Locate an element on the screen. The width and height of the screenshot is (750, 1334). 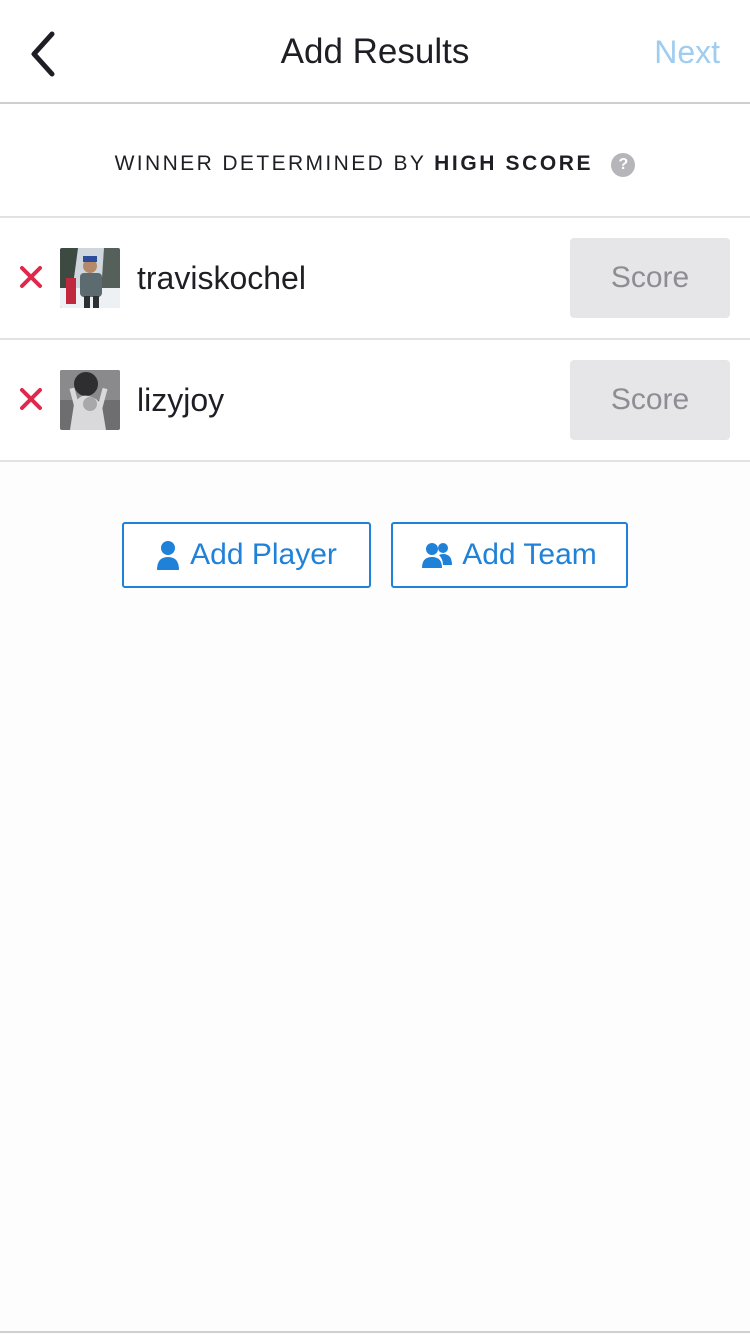
winner-criteria-banner: WINNER DETERMINED BY HIGH SCORE ? is located at coordinates (375, 161).